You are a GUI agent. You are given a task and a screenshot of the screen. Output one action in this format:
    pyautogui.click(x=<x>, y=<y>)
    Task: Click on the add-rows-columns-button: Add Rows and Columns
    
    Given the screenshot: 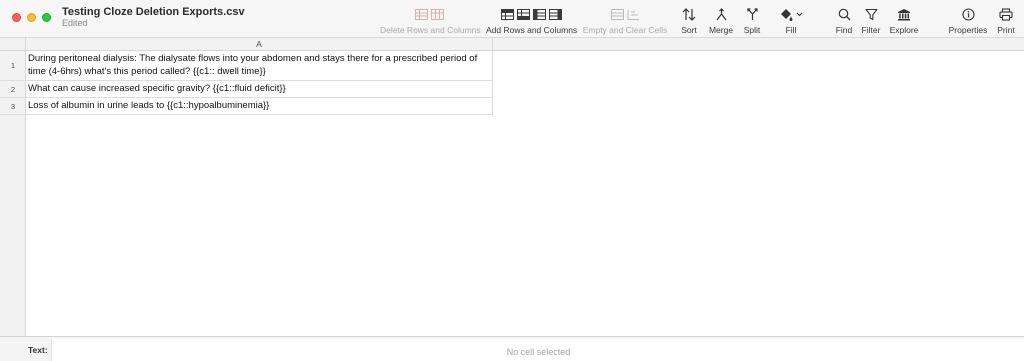 What is the action you would take?
    pyautogui.click(x=532, y=20)
    